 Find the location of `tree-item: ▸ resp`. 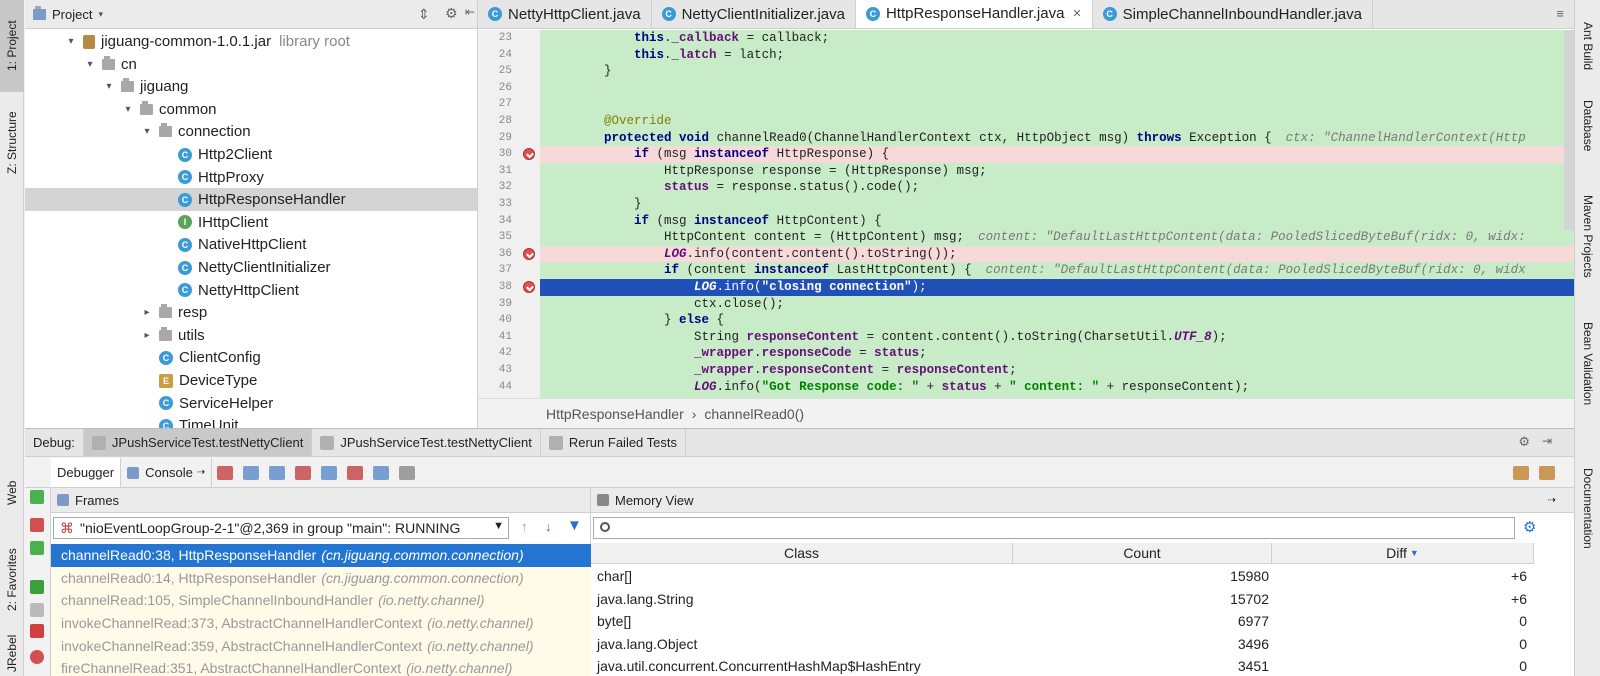

tree-item: ▸ resp is located at coordinates (251, 312).